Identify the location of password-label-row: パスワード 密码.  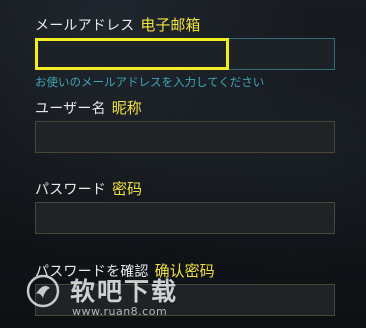
(88, 188).